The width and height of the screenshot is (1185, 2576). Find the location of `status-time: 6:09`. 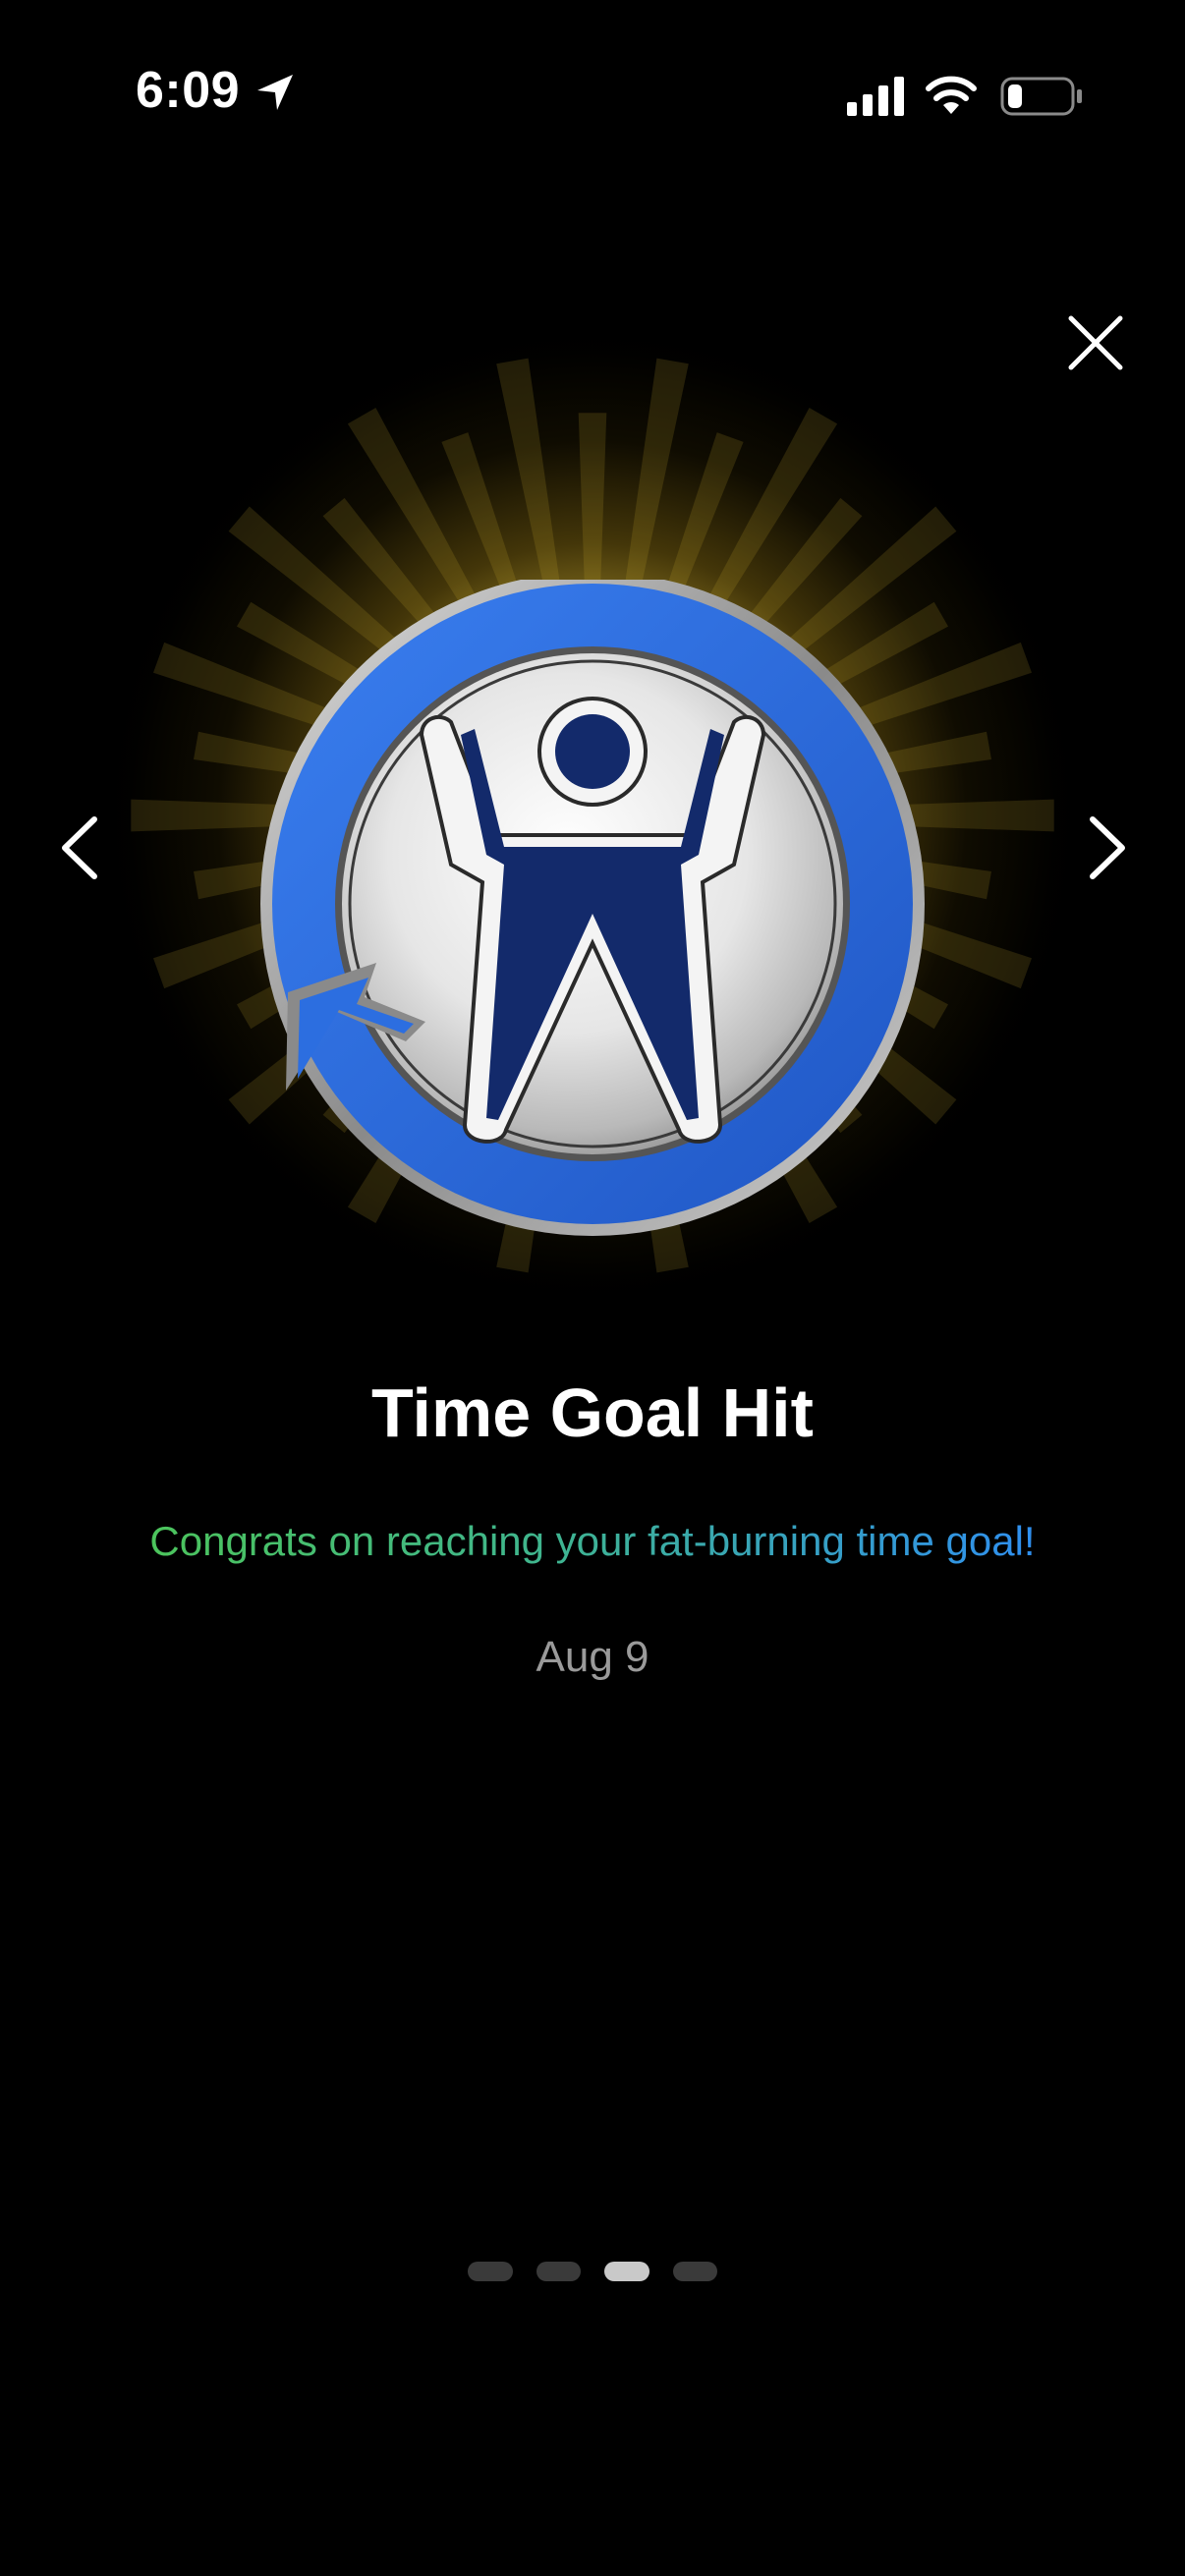

status-time: 6:09 is located at coordinates (189, 90).